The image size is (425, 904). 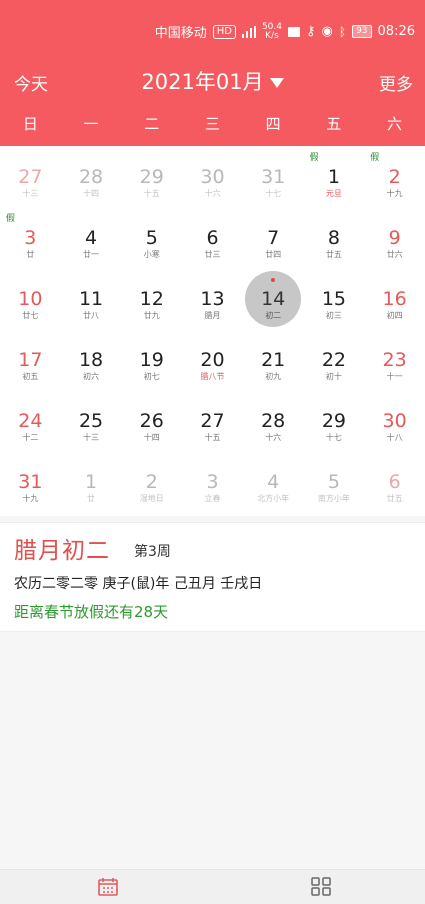 I want to click on day-number: 15, so click(x=333, y=299).